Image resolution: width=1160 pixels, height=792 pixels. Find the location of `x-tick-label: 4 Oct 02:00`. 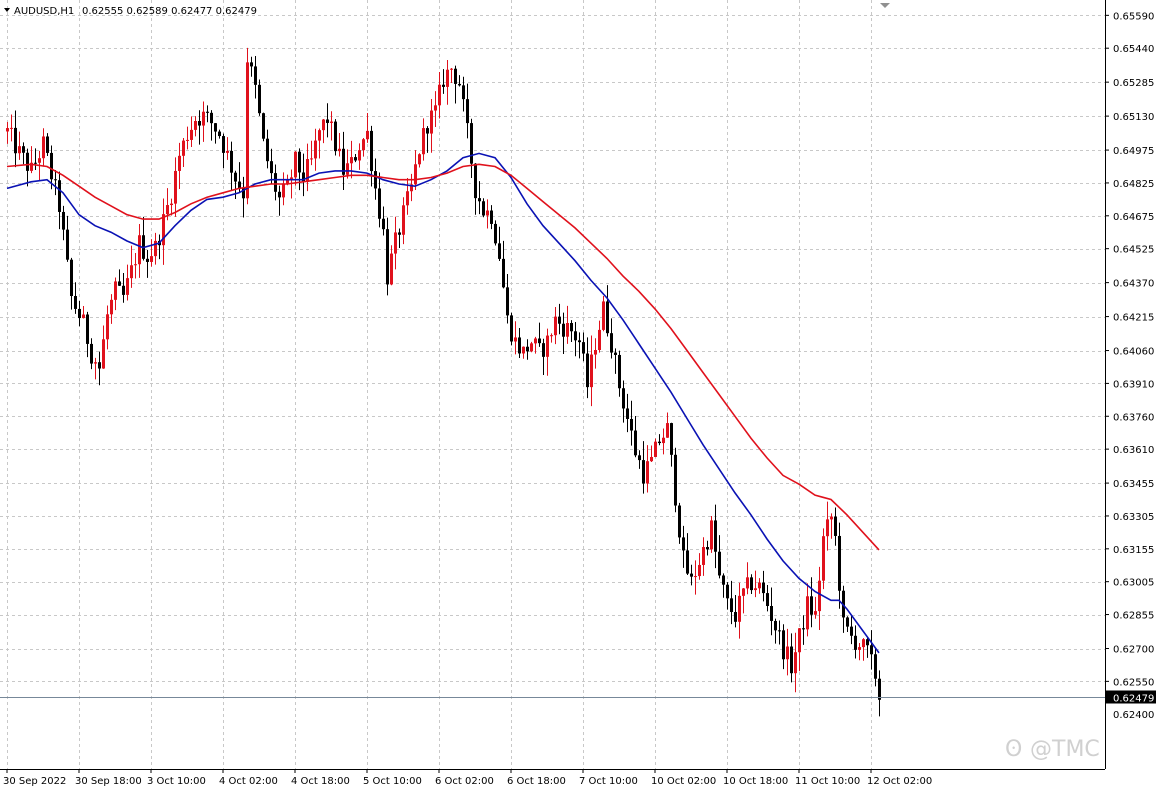

x-tick-label: 4 Oct 02:00 is located at coordinates (248, 781).